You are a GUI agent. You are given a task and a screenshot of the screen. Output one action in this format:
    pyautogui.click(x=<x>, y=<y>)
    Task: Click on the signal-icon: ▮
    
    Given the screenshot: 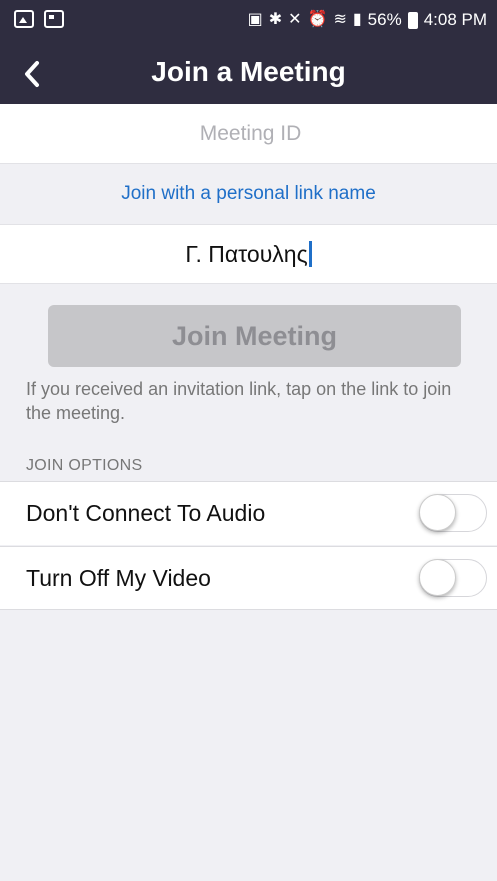 What is the action you would take?
    pyautogui.click(x=357, y=19)
    